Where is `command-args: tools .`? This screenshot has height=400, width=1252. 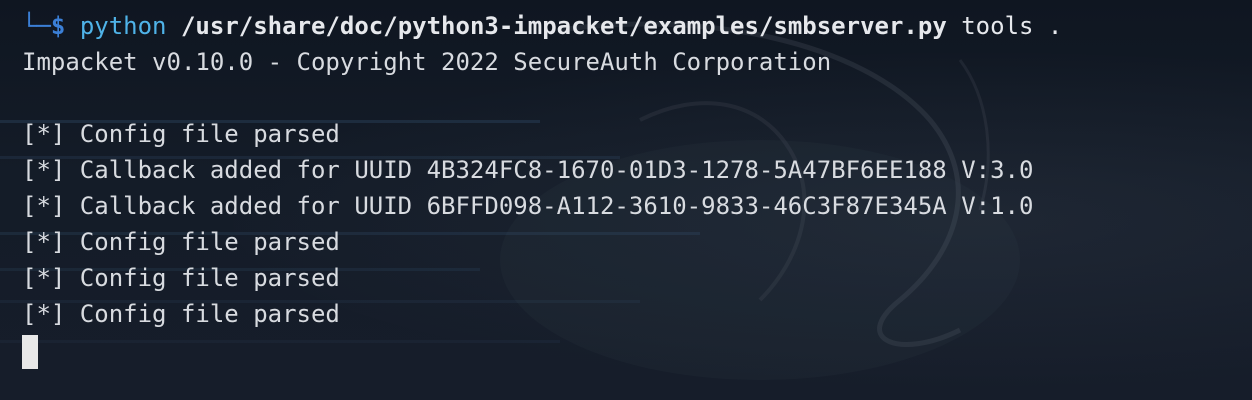 command-args: tools . is located at coordinates (1012, 26).